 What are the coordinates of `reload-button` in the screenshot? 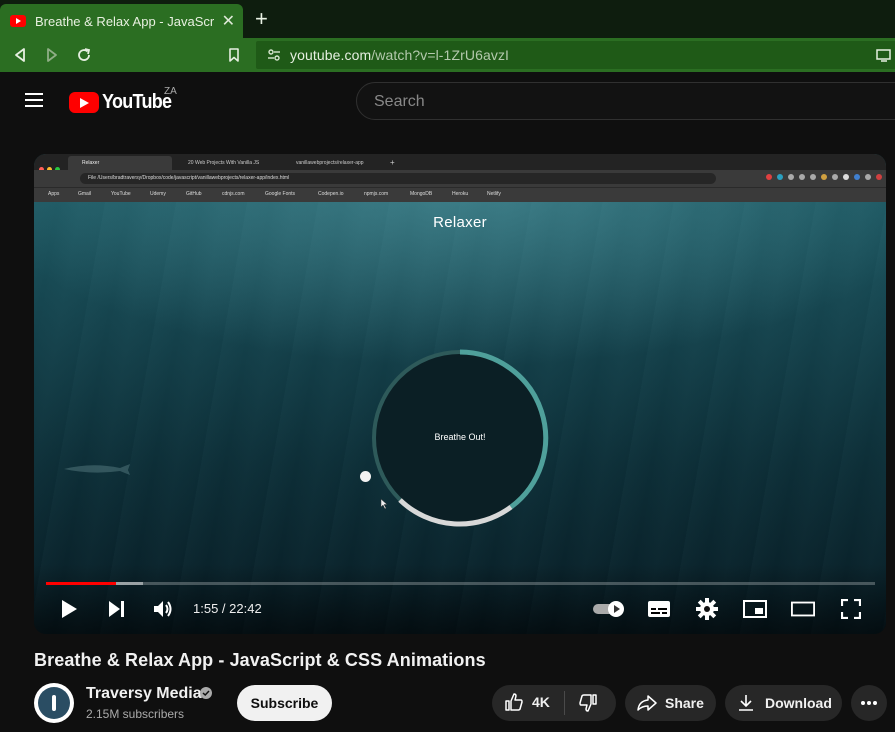 It's located at (84, 55).